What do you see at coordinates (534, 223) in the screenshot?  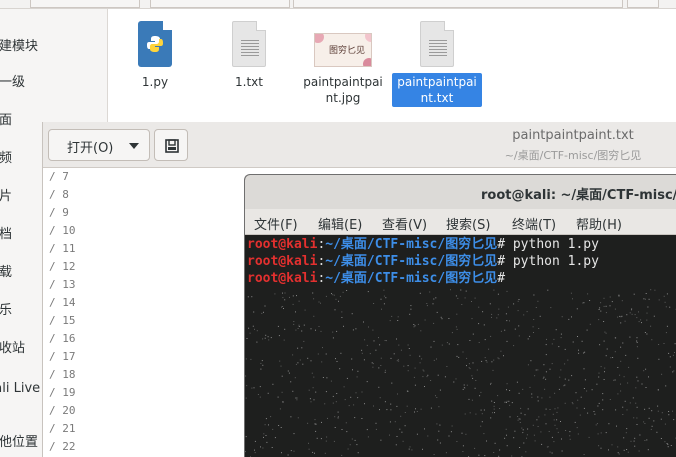 I see `menu-terminal: 终端(T)` at bounding box center [534, 223].